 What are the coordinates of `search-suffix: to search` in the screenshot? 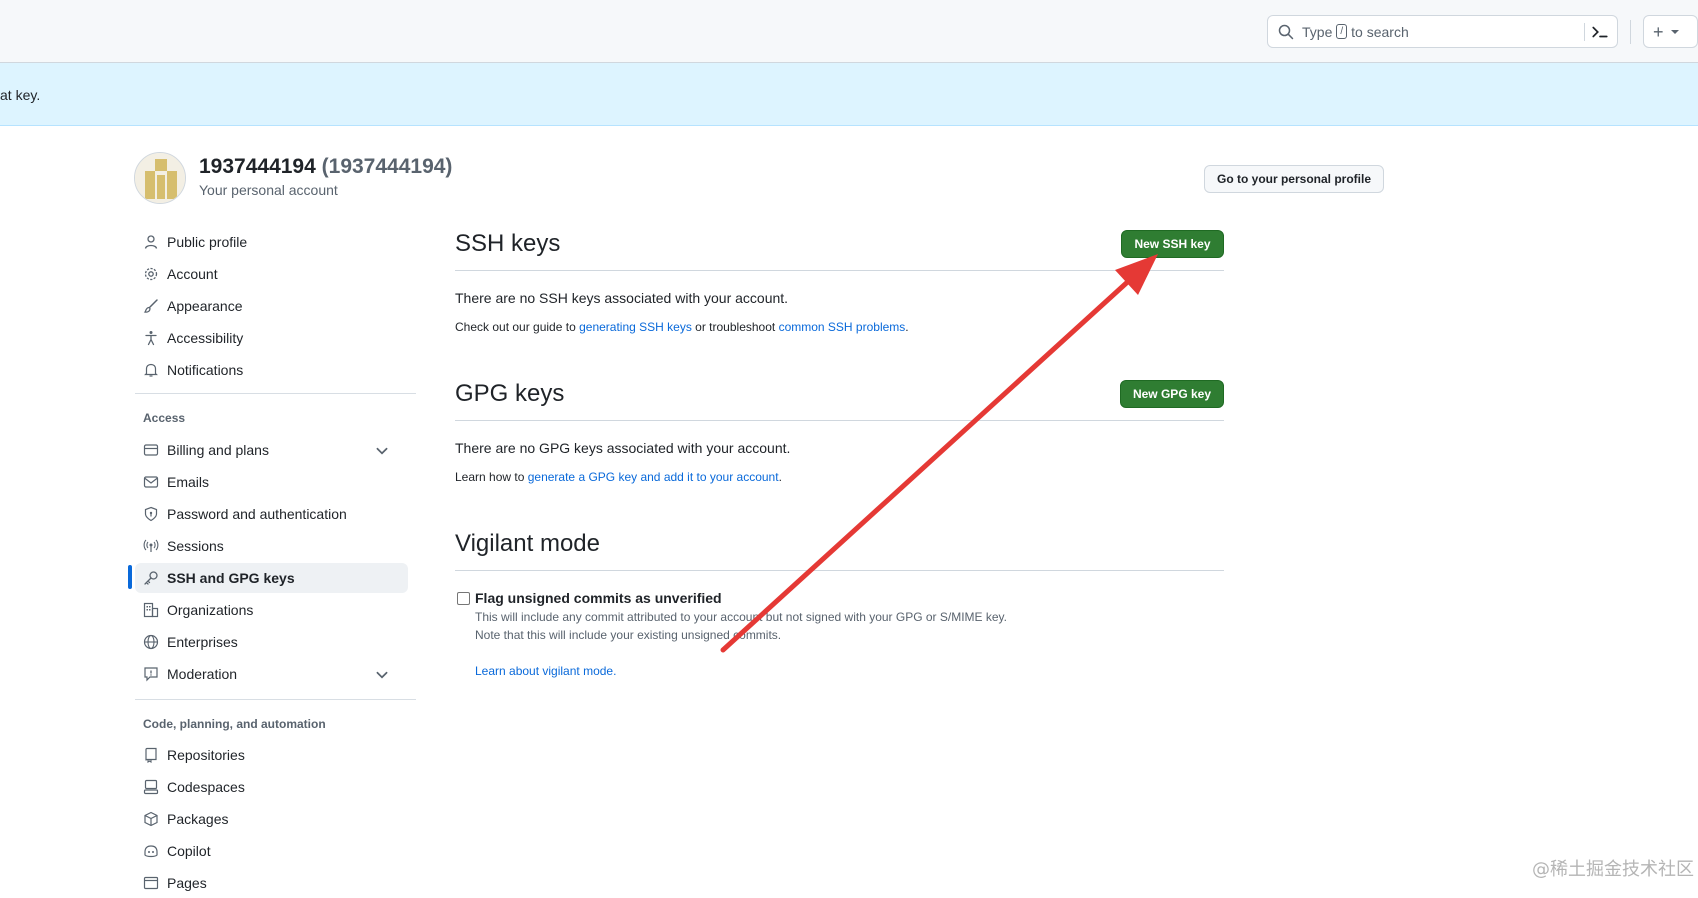 It's located at (1380, 31).